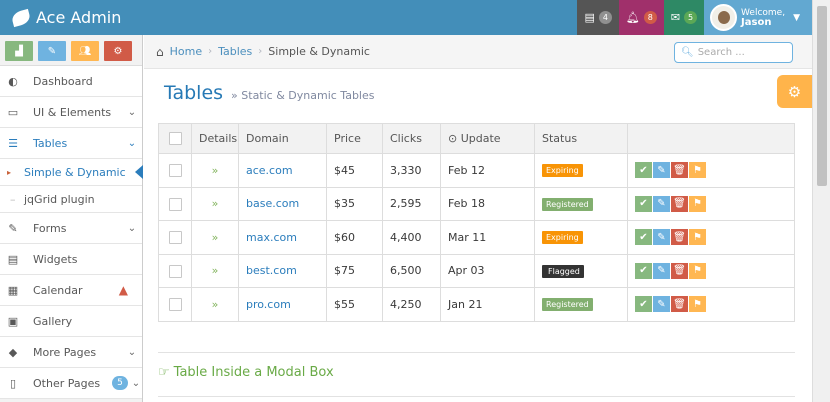 The width and height of the screenshot is (830, 402). Describe the element at coordinates (271, 270) in the screenshot. I see `domain-link: best.com` at that location.